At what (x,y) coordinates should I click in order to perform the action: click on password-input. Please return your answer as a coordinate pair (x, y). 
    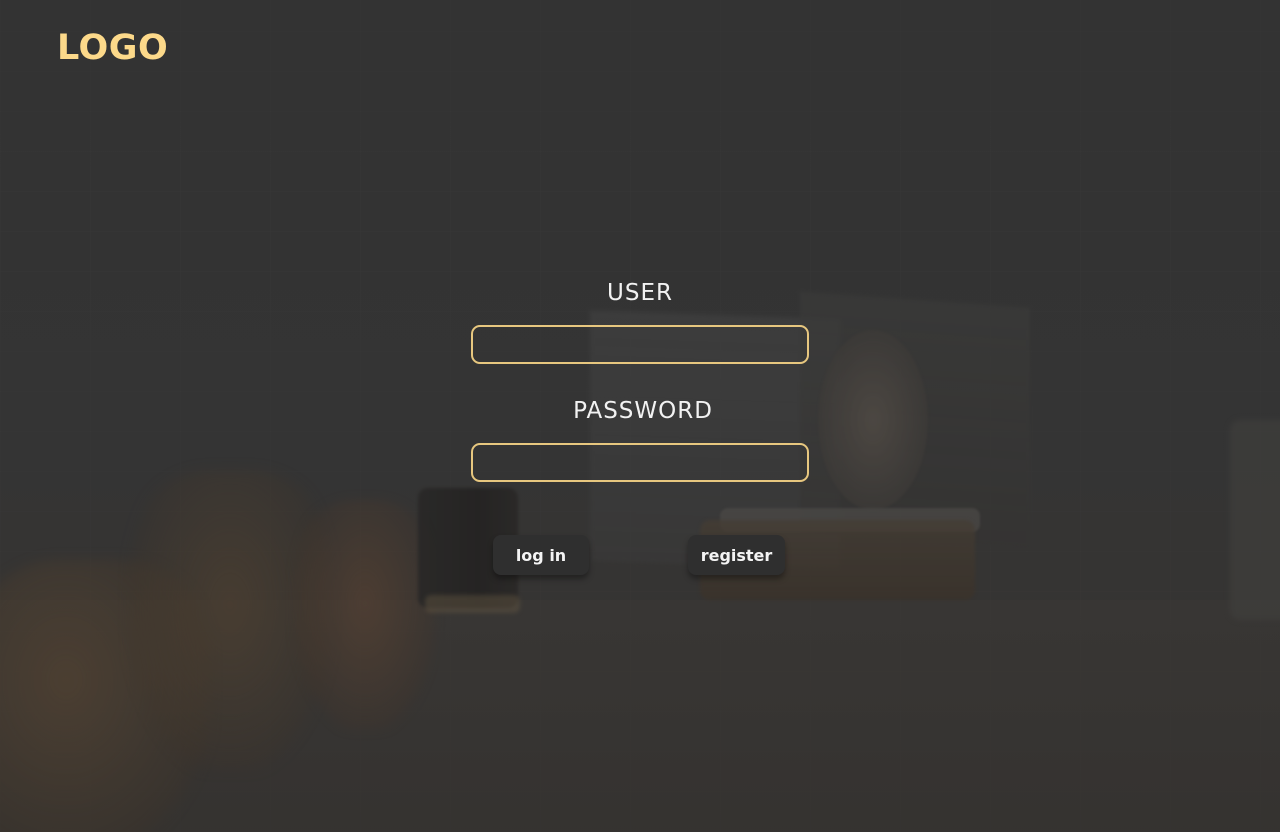
    Looking at the image, I should click on (640, 462).